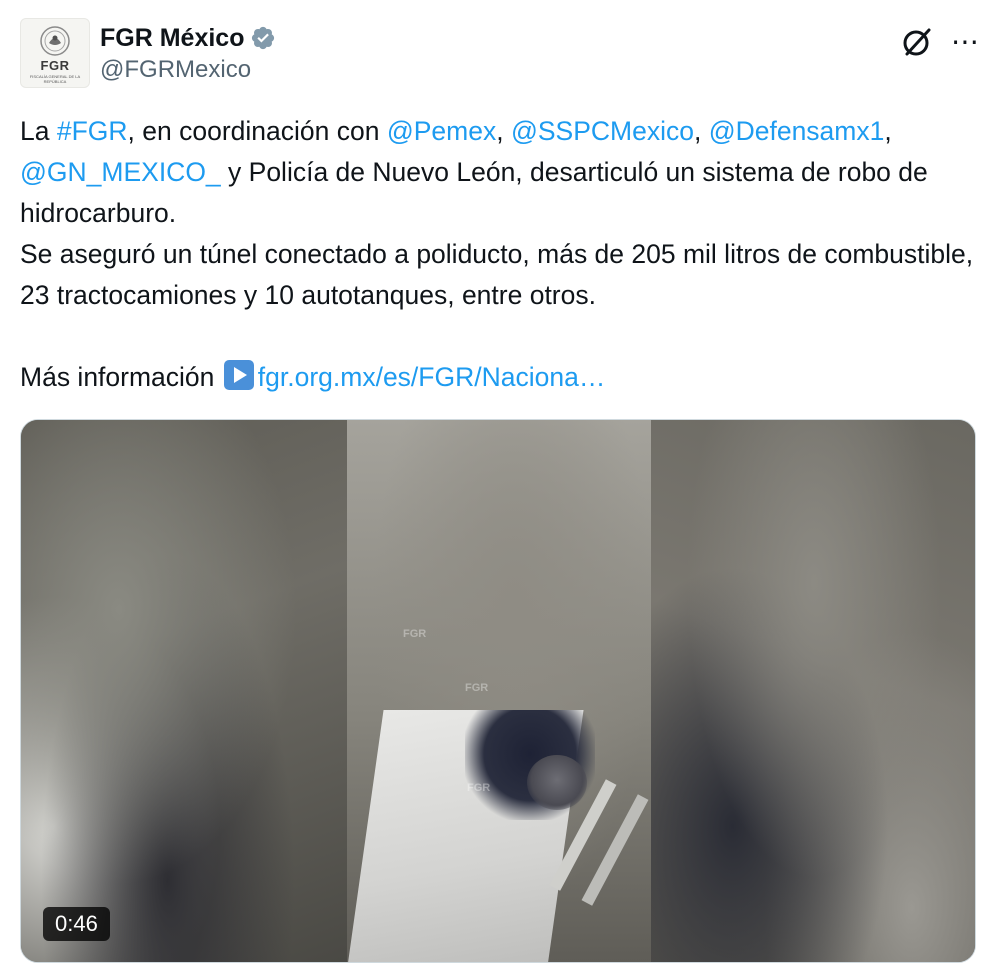 Image resolution: width=1000 pixels, height=978 pixels. What do you see at coordinates (238, 375) in the screenshot?
I see `play-button-emoji-icon` at bounding box center [238, 375].